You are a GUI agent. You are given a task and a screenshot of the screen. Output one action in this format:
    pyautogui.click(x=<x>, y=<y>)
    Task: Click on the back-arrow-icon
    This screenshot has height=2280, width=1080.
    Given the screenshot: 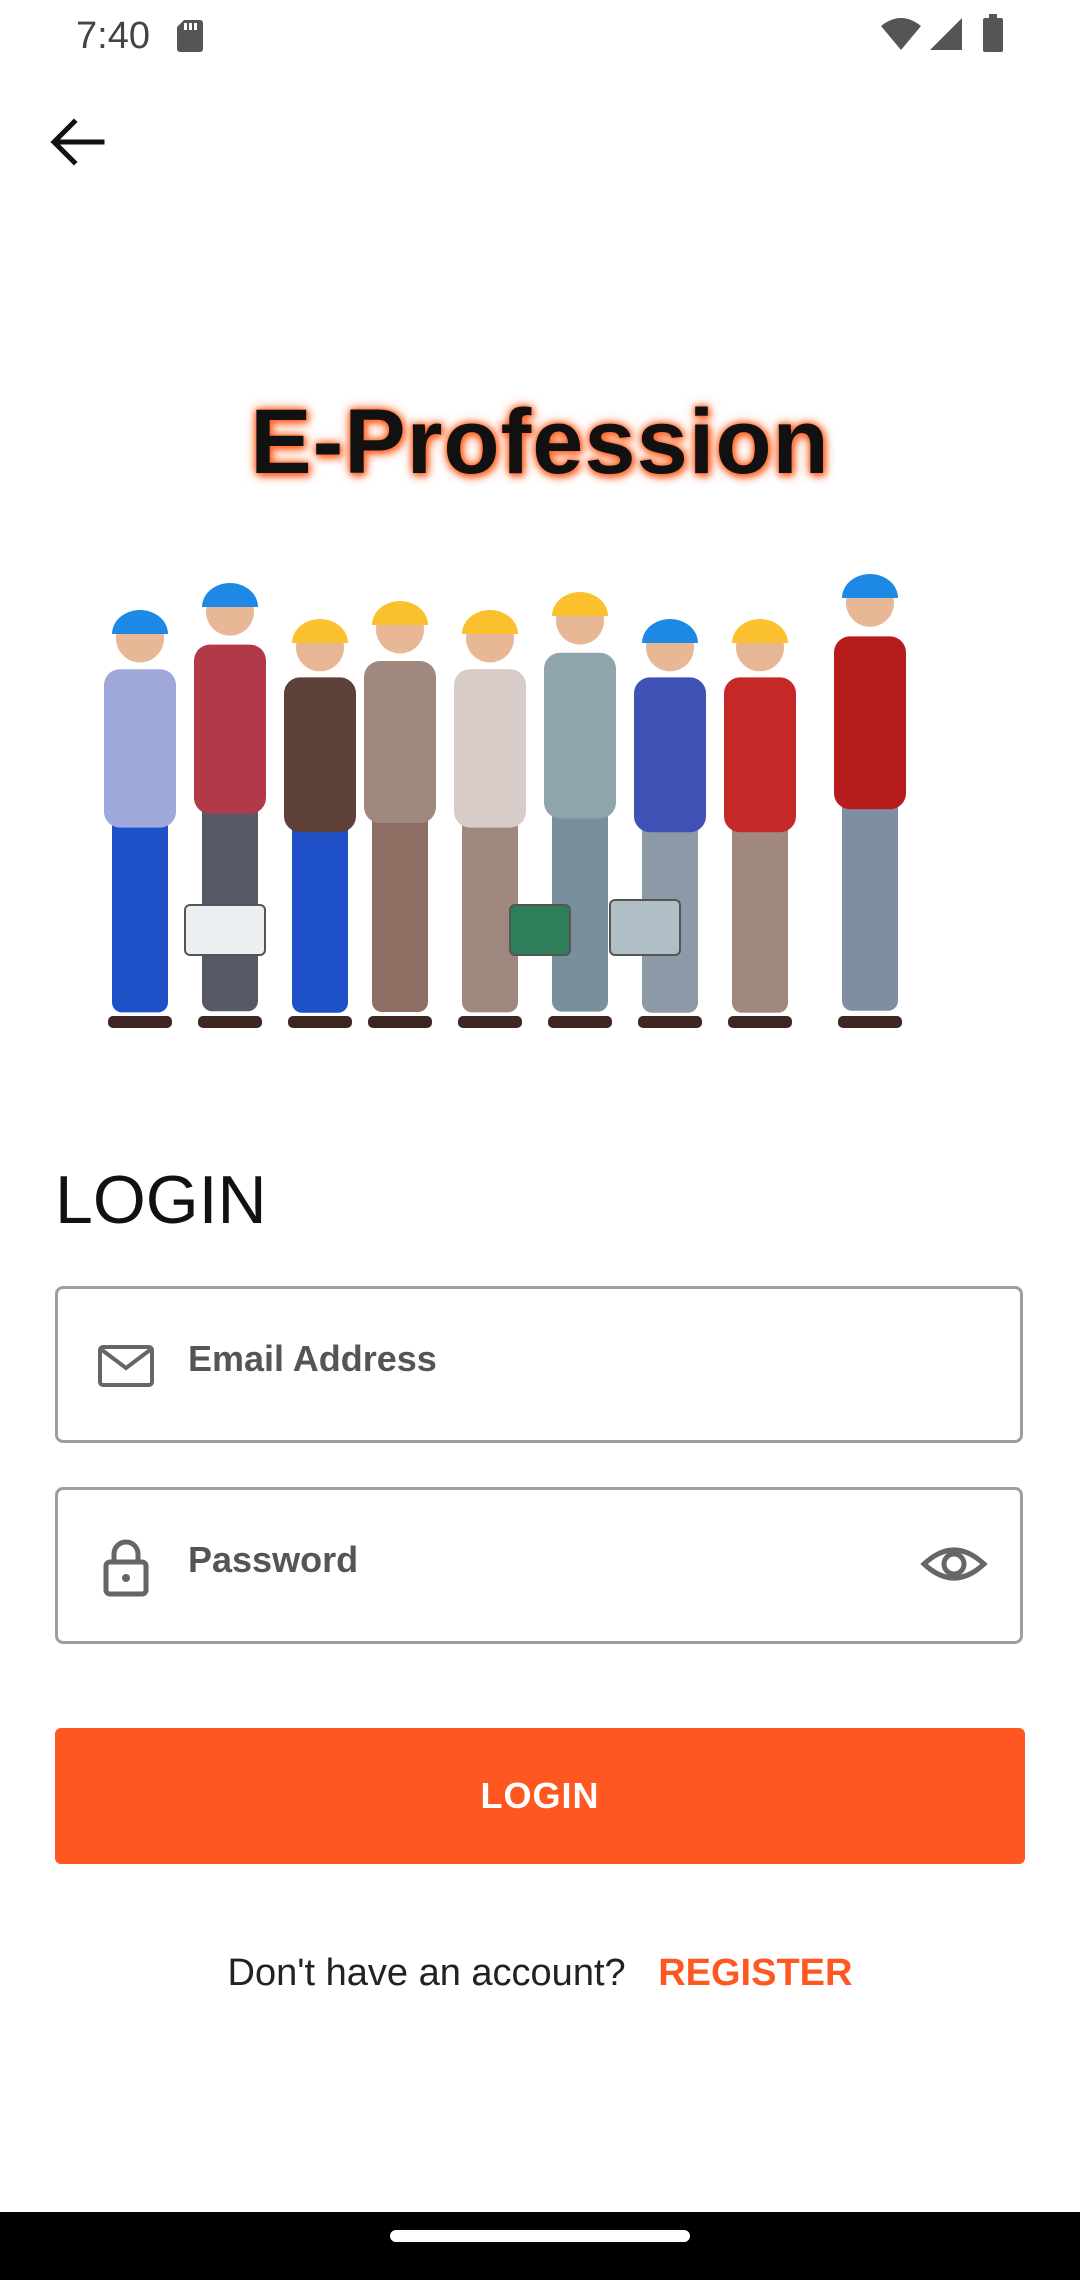 What is the action you would take?
    pyautogui.click(x=77, y=142)
    